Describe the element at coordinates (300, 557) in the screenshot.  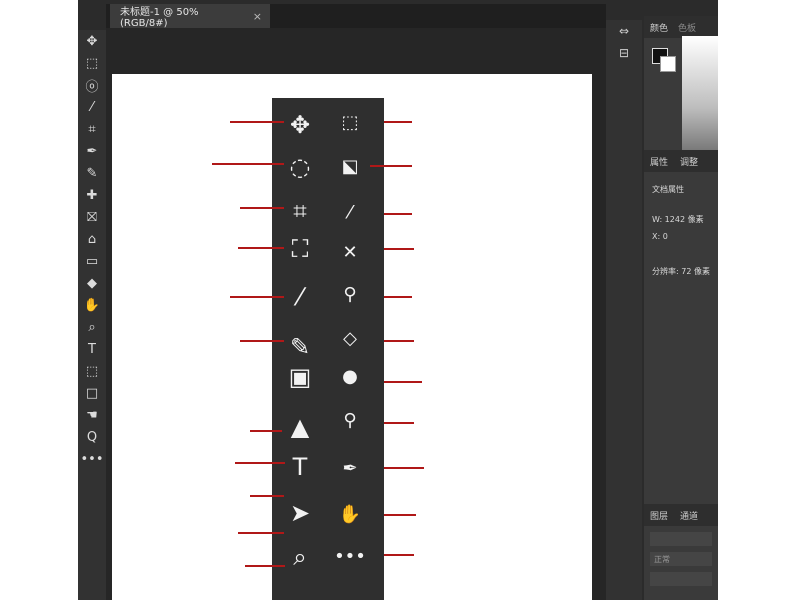
I see `tool-glyph-icon: ⌕` at that location.